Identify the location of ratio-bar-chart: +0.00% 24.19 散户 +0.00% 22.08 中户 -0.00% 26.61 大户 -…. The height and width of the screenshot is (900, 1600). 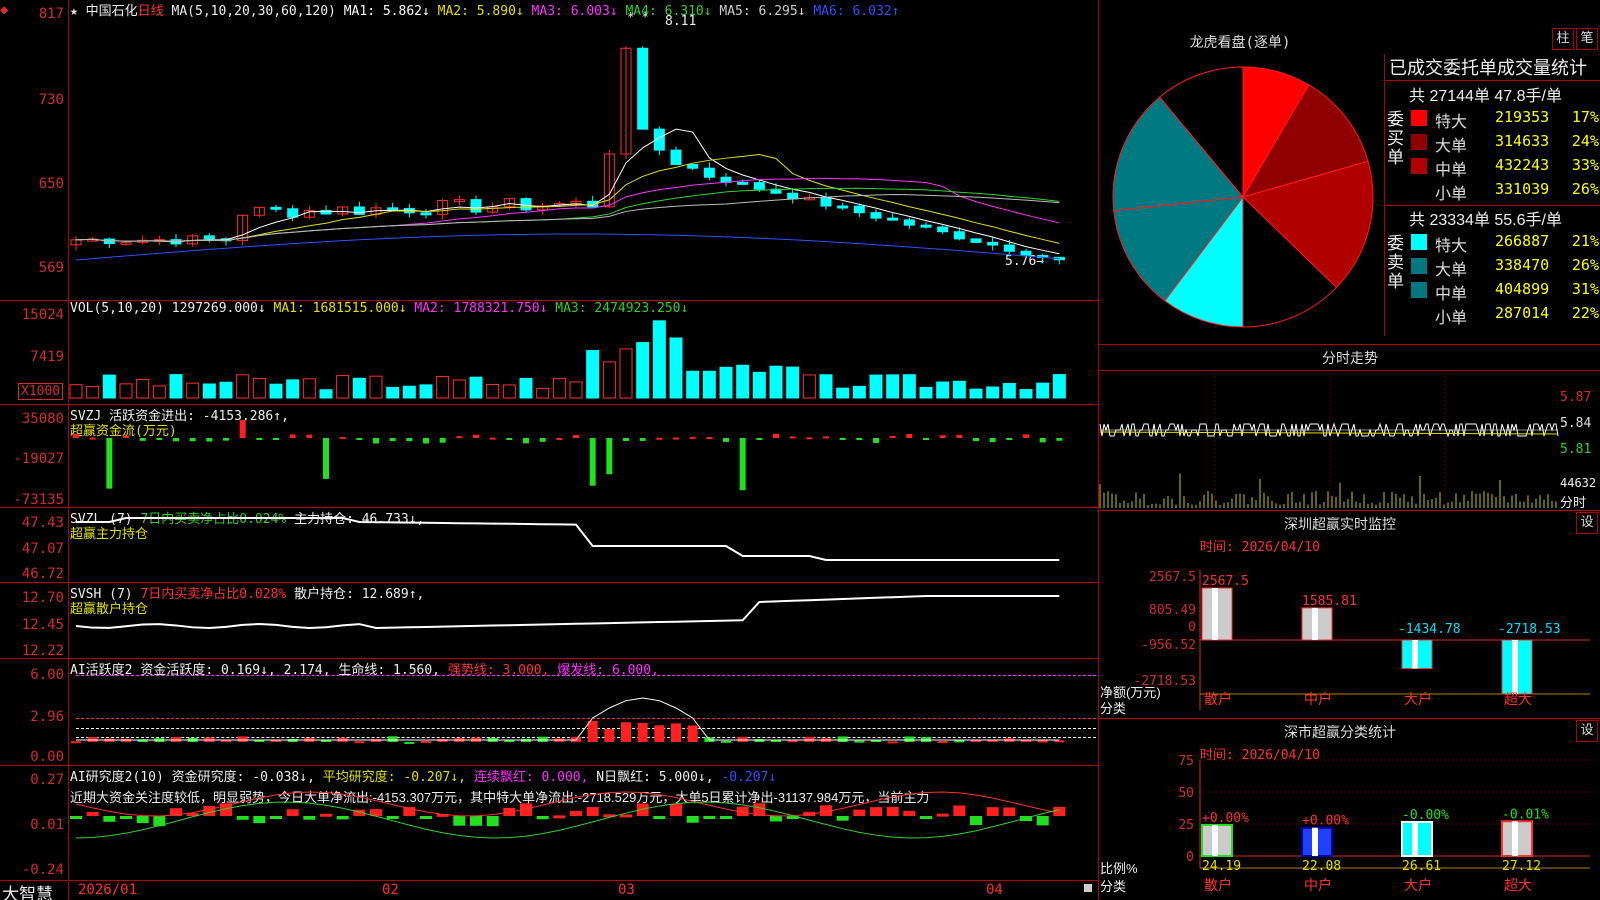
(1394, 829).